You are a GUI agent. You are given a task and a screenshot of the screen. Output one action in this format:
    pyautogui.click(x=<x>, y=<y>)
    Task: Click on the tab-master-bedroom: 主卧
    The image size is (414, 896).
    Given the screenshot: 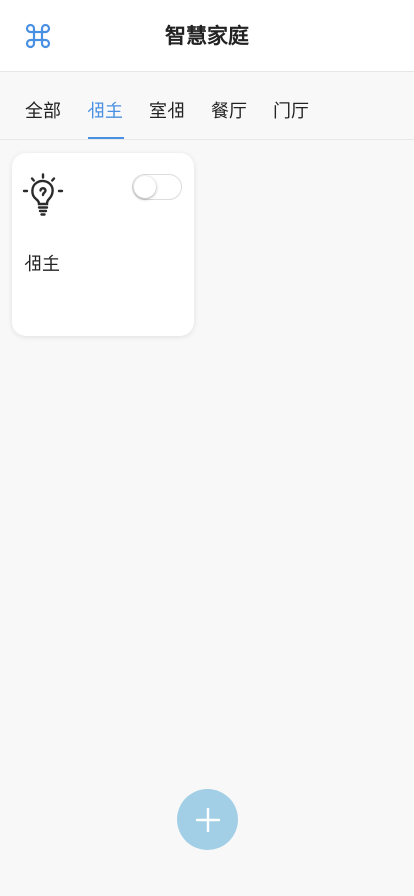 What is the action you would take?
    pyautogui.click(x=105, y=112)
    